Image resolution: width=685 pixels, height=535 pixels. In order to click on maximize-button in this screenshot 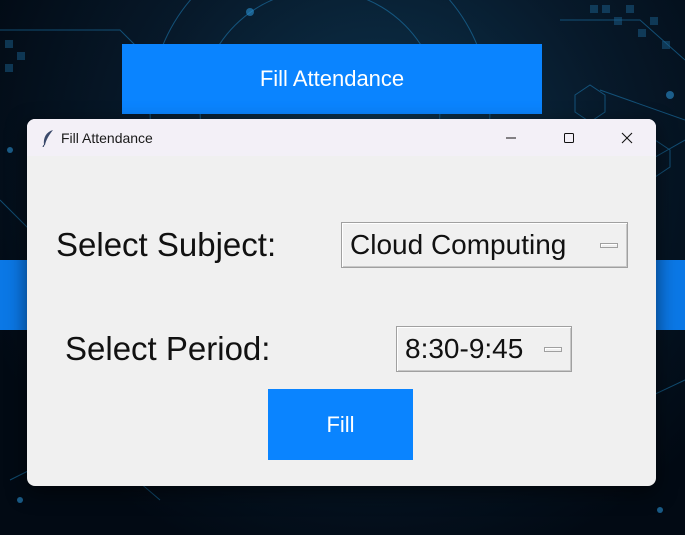, I will do `click(569, 137)`.